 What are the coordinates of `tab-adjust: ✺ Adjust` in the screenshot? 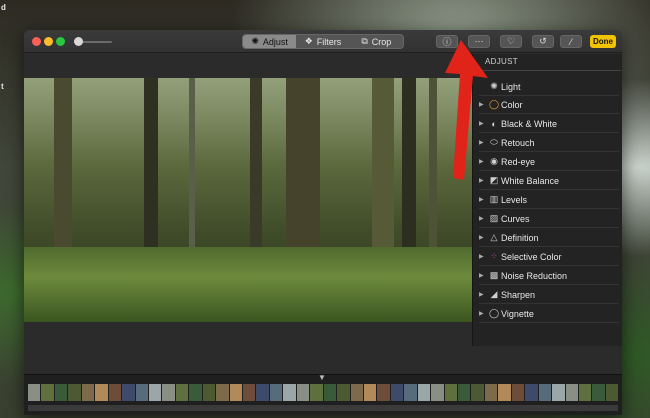 It's located at (270, 41).